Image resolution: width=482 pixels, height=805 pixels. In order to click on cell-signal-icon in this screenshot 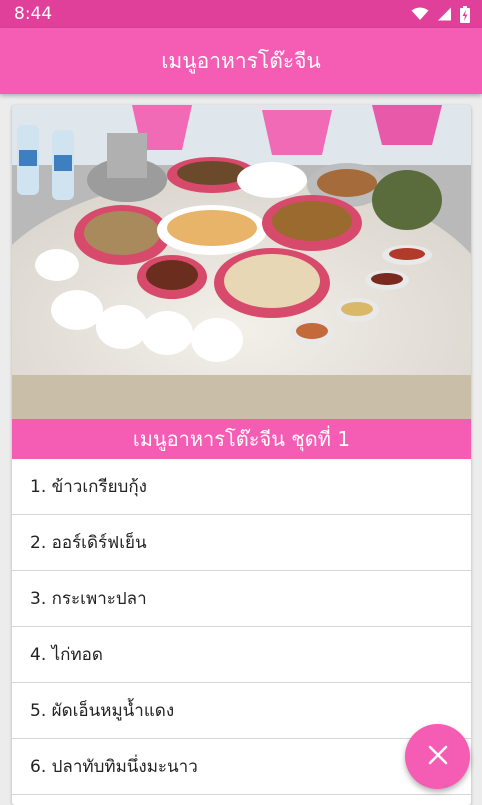, I will do `click(444, 14)`.